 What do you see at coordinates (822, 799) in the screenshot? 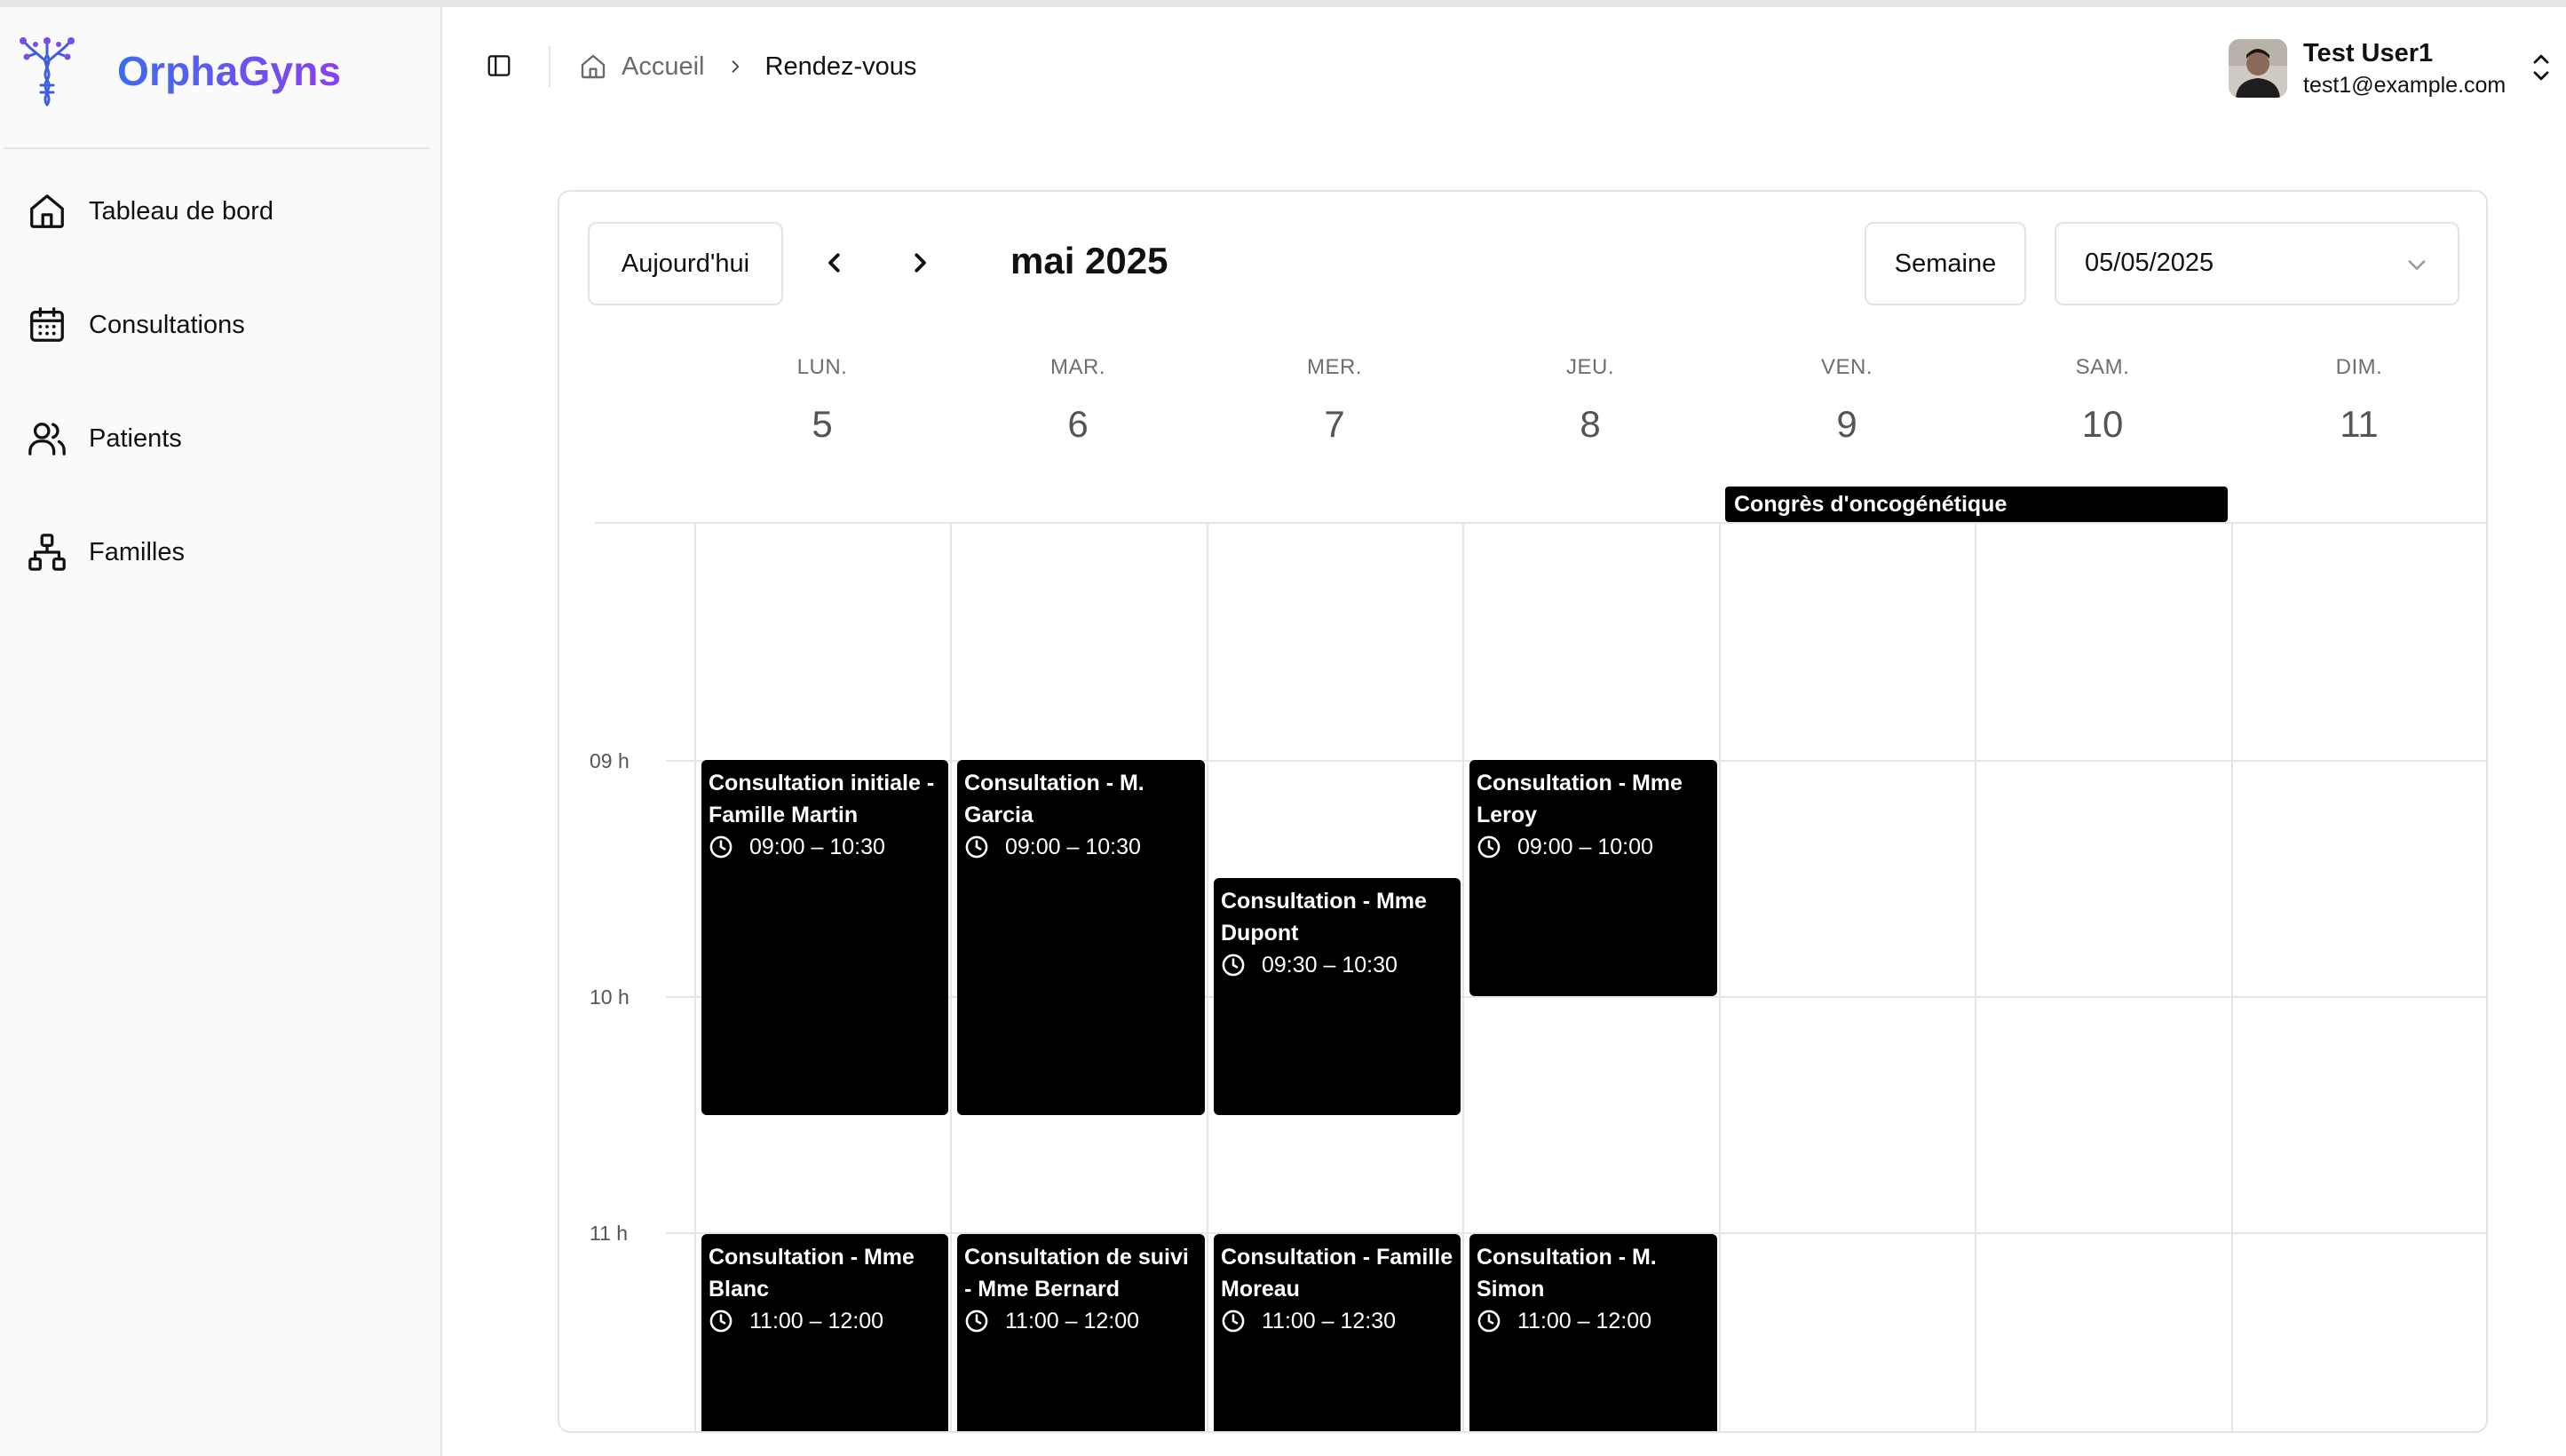
I see `event-title: Consultation initiale - Famille Martin` at bounding box center [822, 799].